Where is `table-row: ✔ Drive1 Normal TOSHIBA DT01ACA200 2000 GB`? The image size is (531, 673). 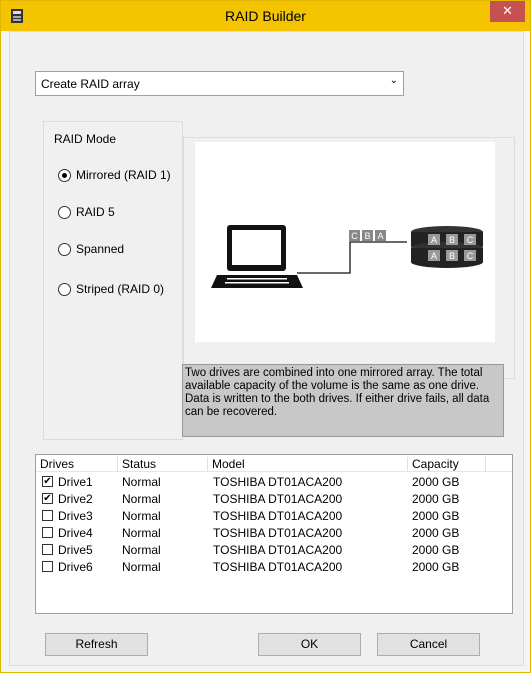 table-row: ✔ Drive1 Normal TOSHIBA DT01ACA200 2000 GB is located at coordinates (274, 482).